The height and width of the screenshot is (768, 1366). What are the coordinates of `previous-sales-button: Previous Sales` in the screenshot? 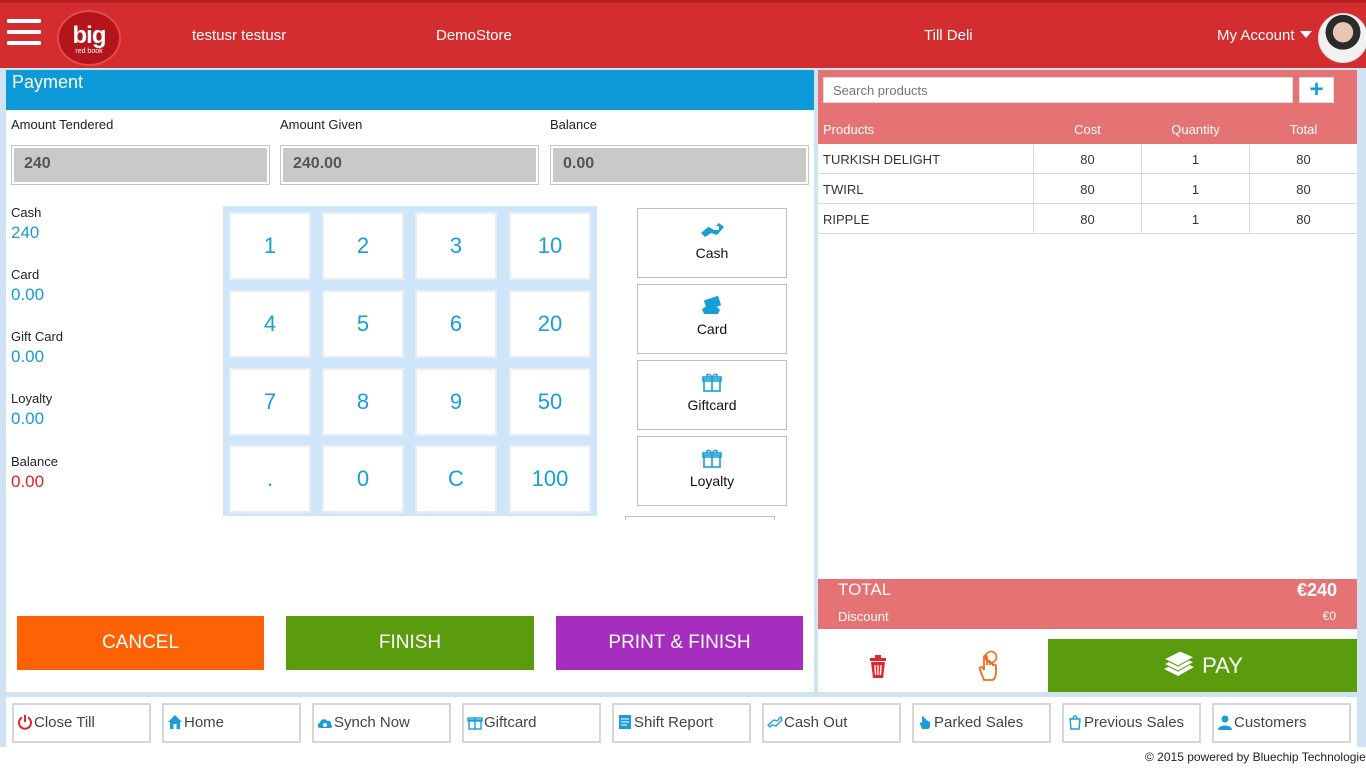 It's located at (1131, 723).